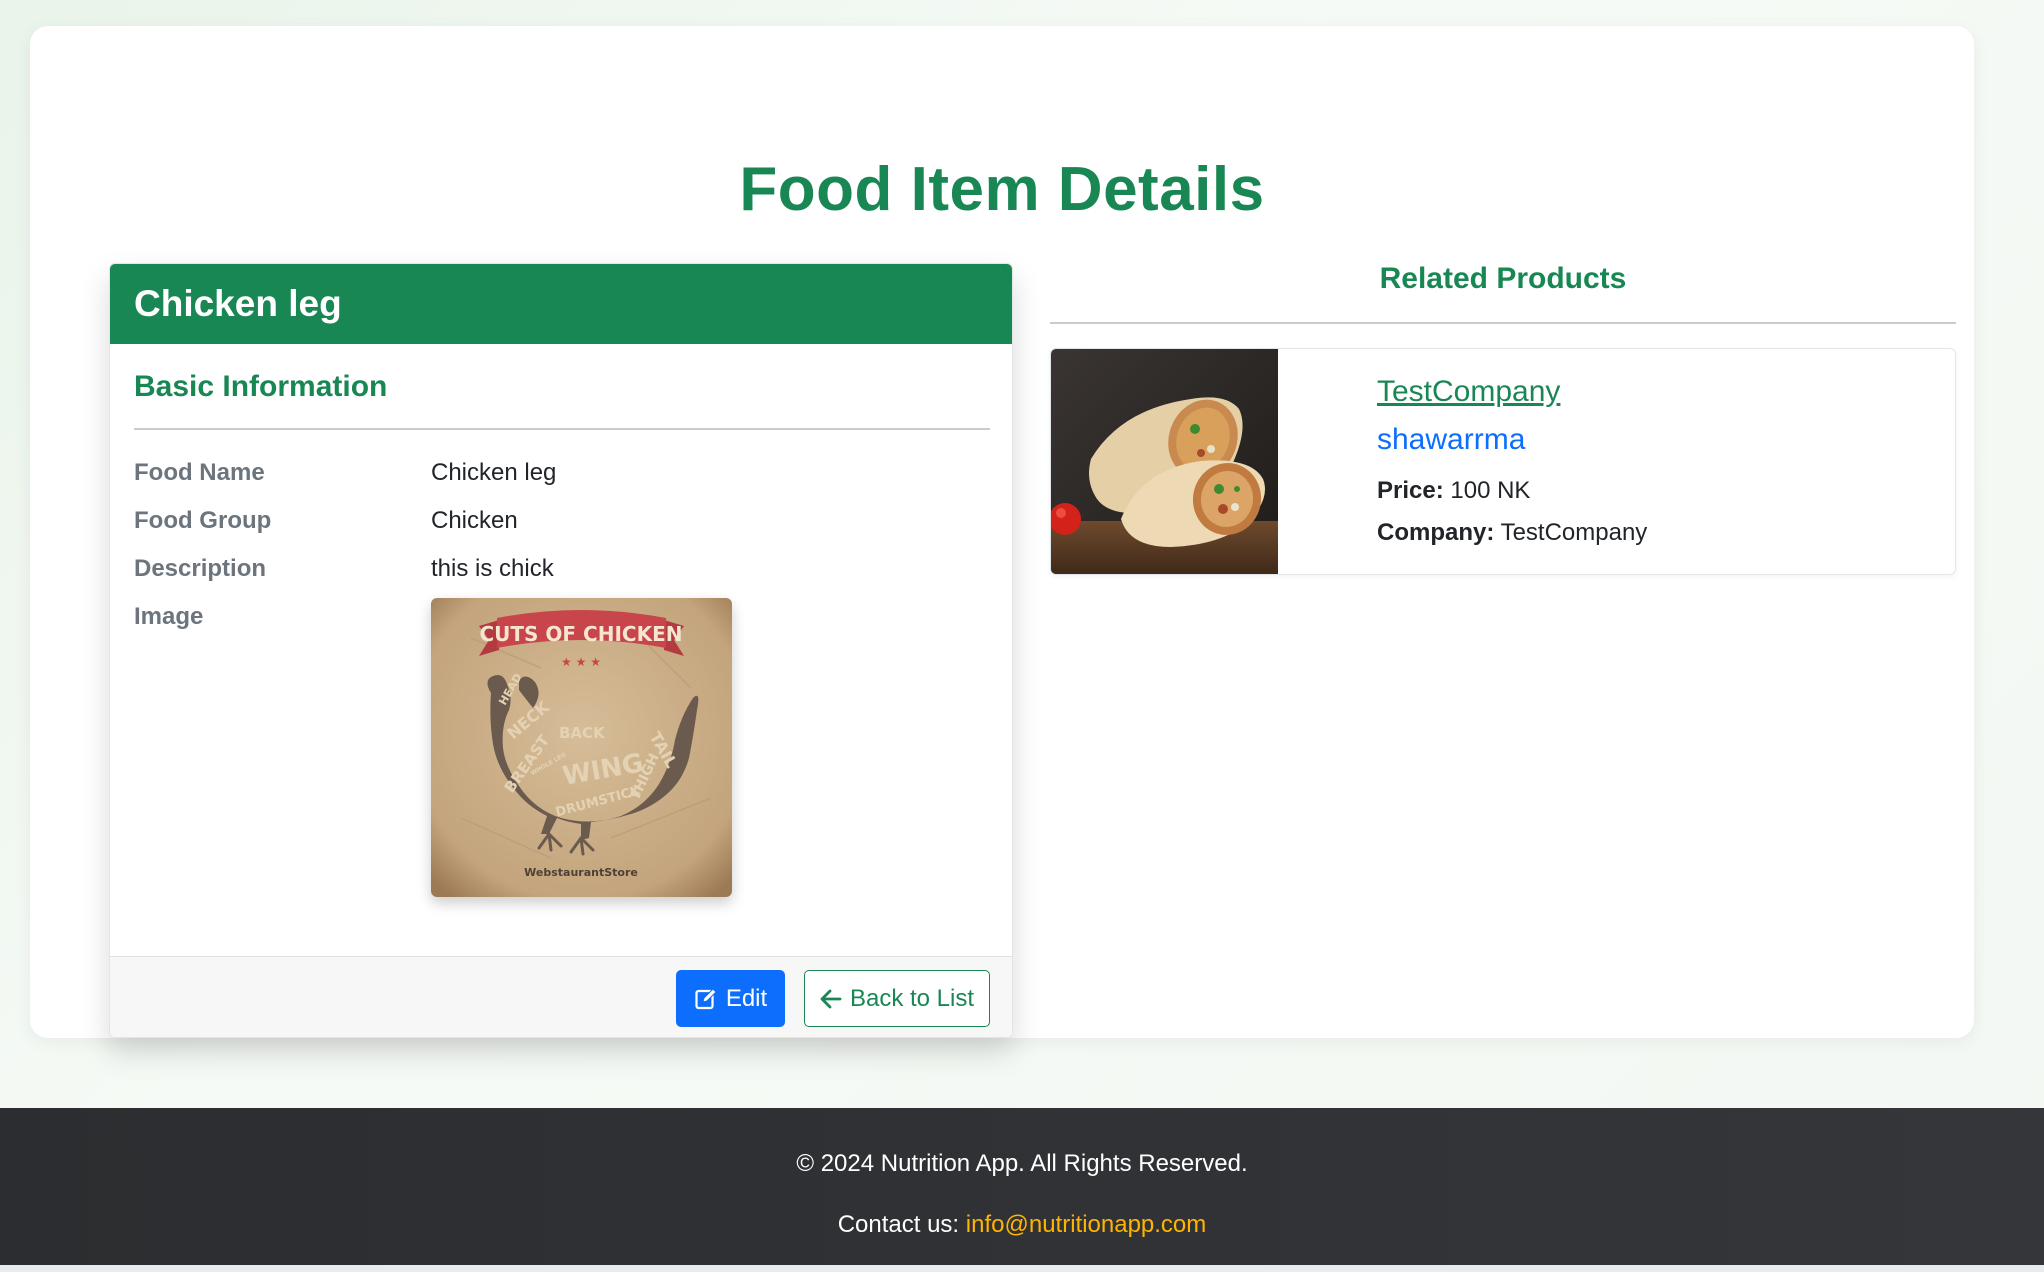 This screenshot has height=1272, width=2044. I want to click on svg-text: WebstaurantStore, so click(581, 872).